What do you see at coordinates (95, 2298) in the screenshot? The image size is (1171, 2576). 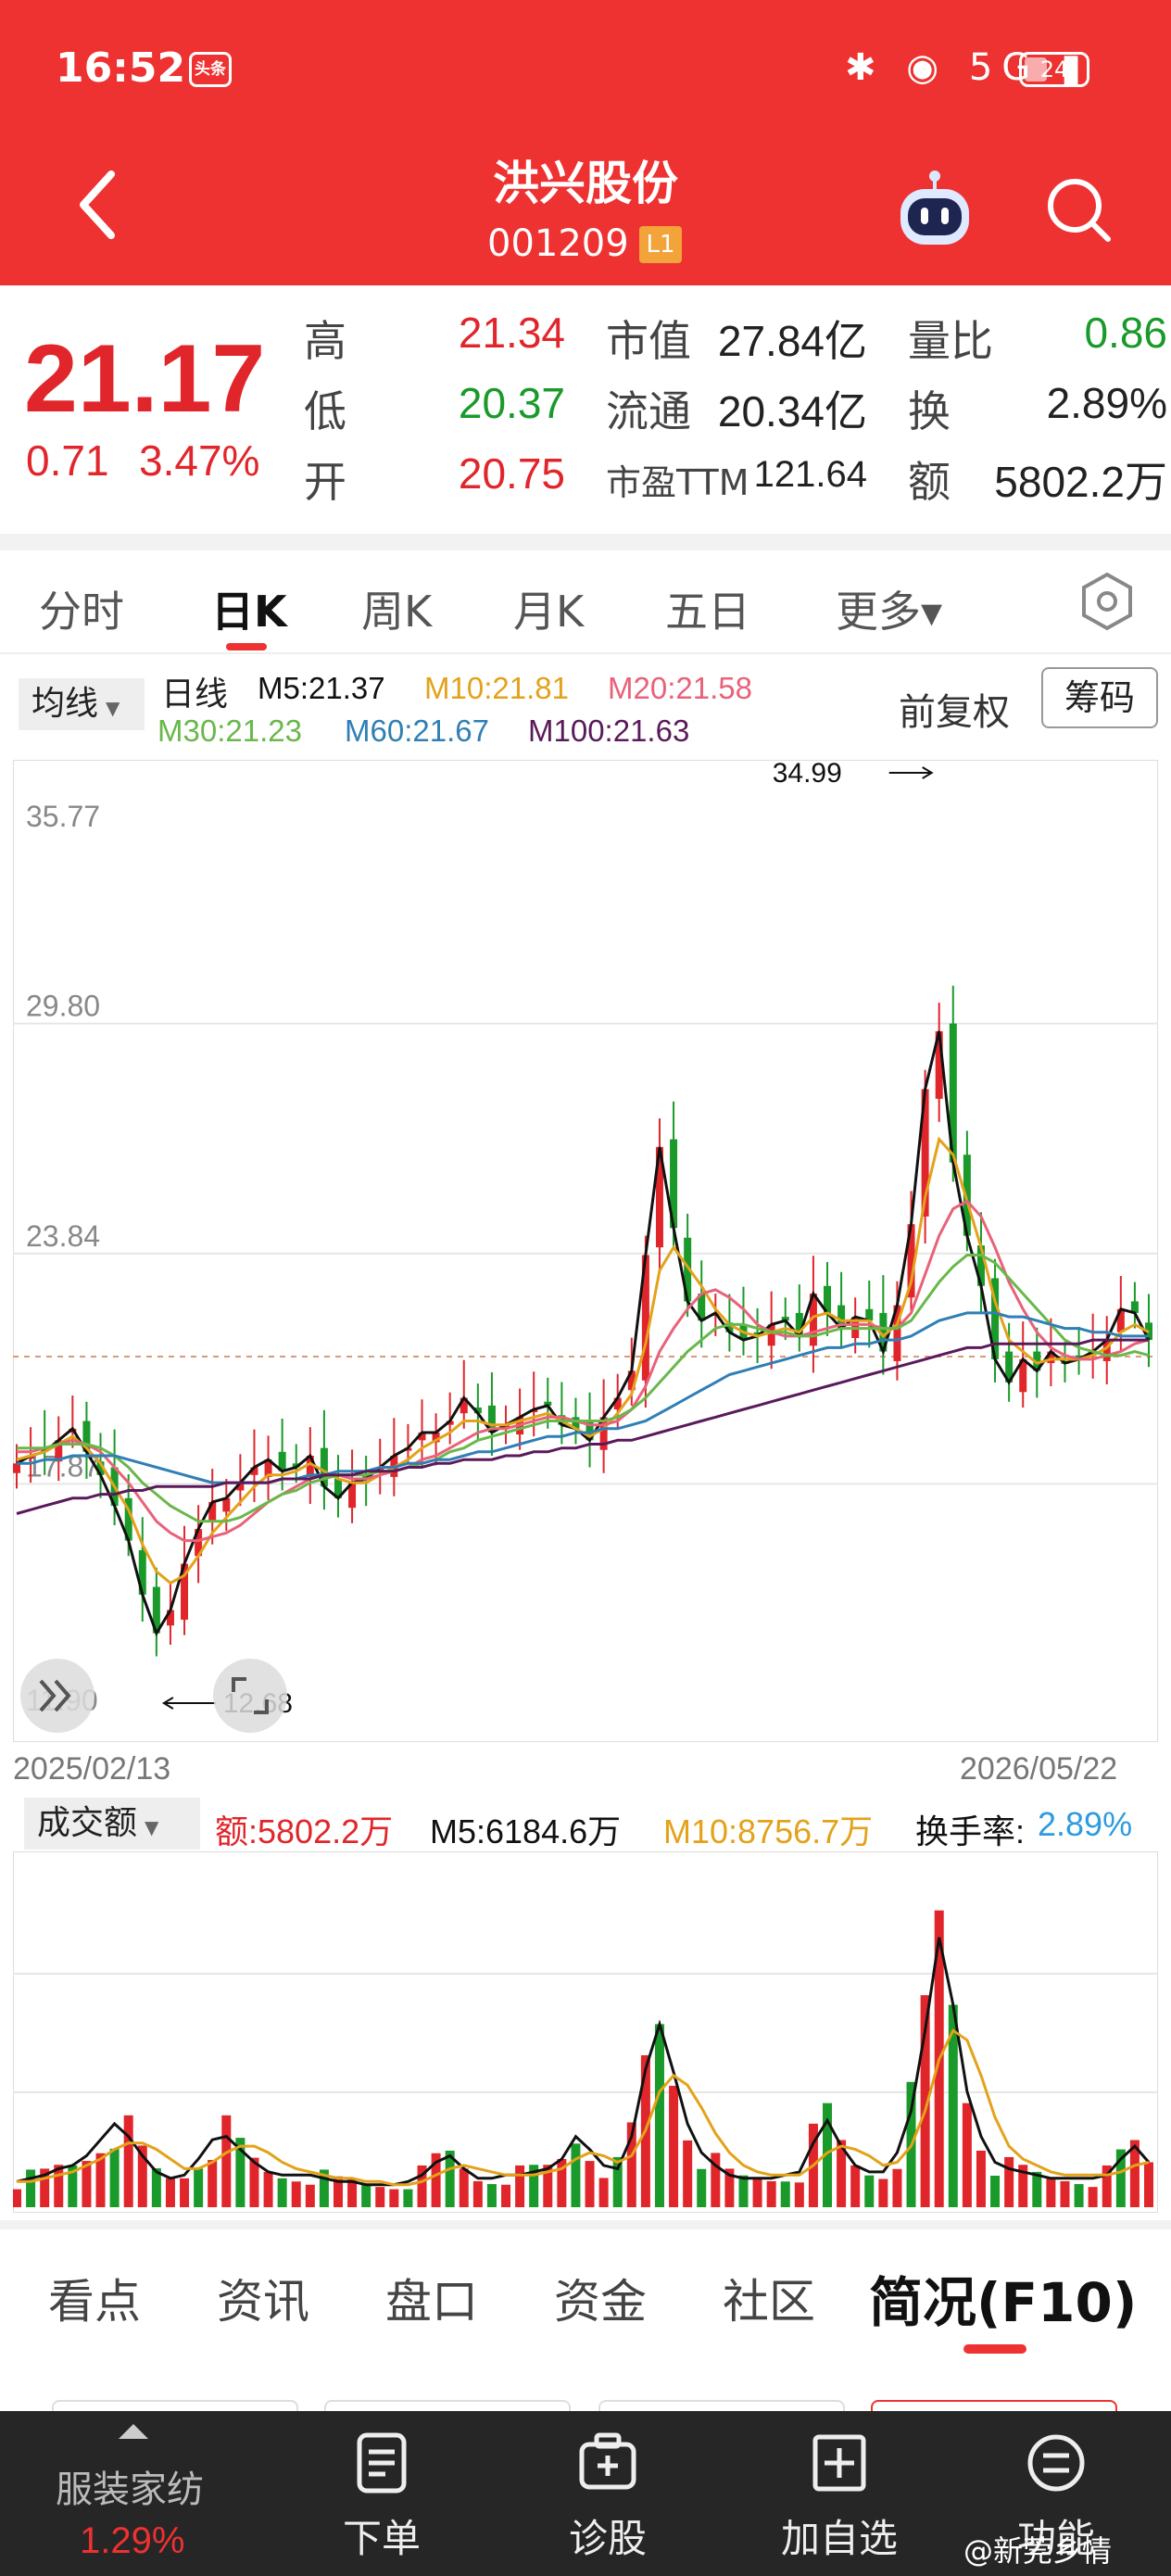 I see `tab-highlights: 看点` at bounding box center [95, 2298].